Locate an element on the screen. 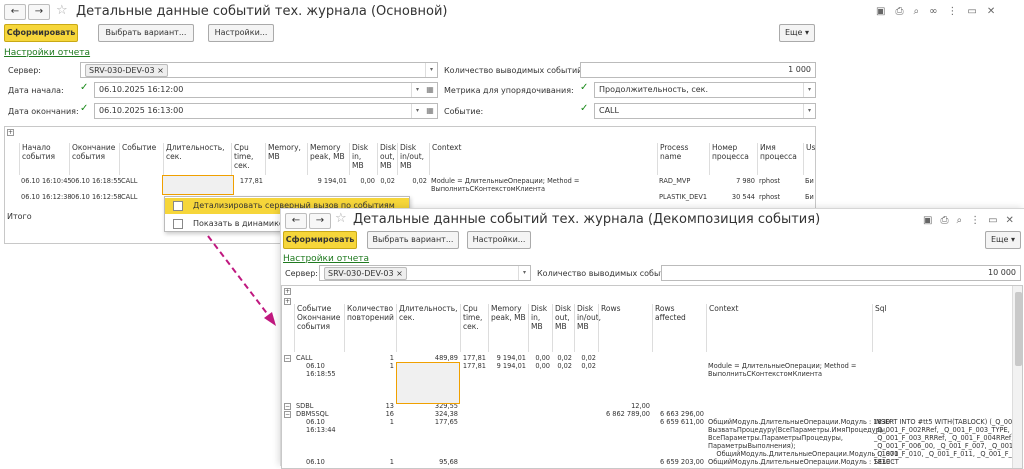  run-report-button: Сформировать is located at coordinates (320, 240).